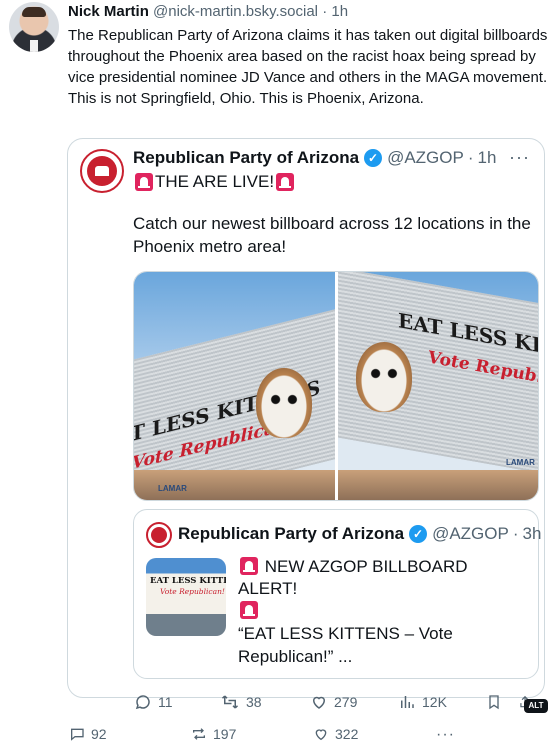 The width and height of the screenshot is (553, 750). I want to click on outer-more-button: ···, so click(445, 735).